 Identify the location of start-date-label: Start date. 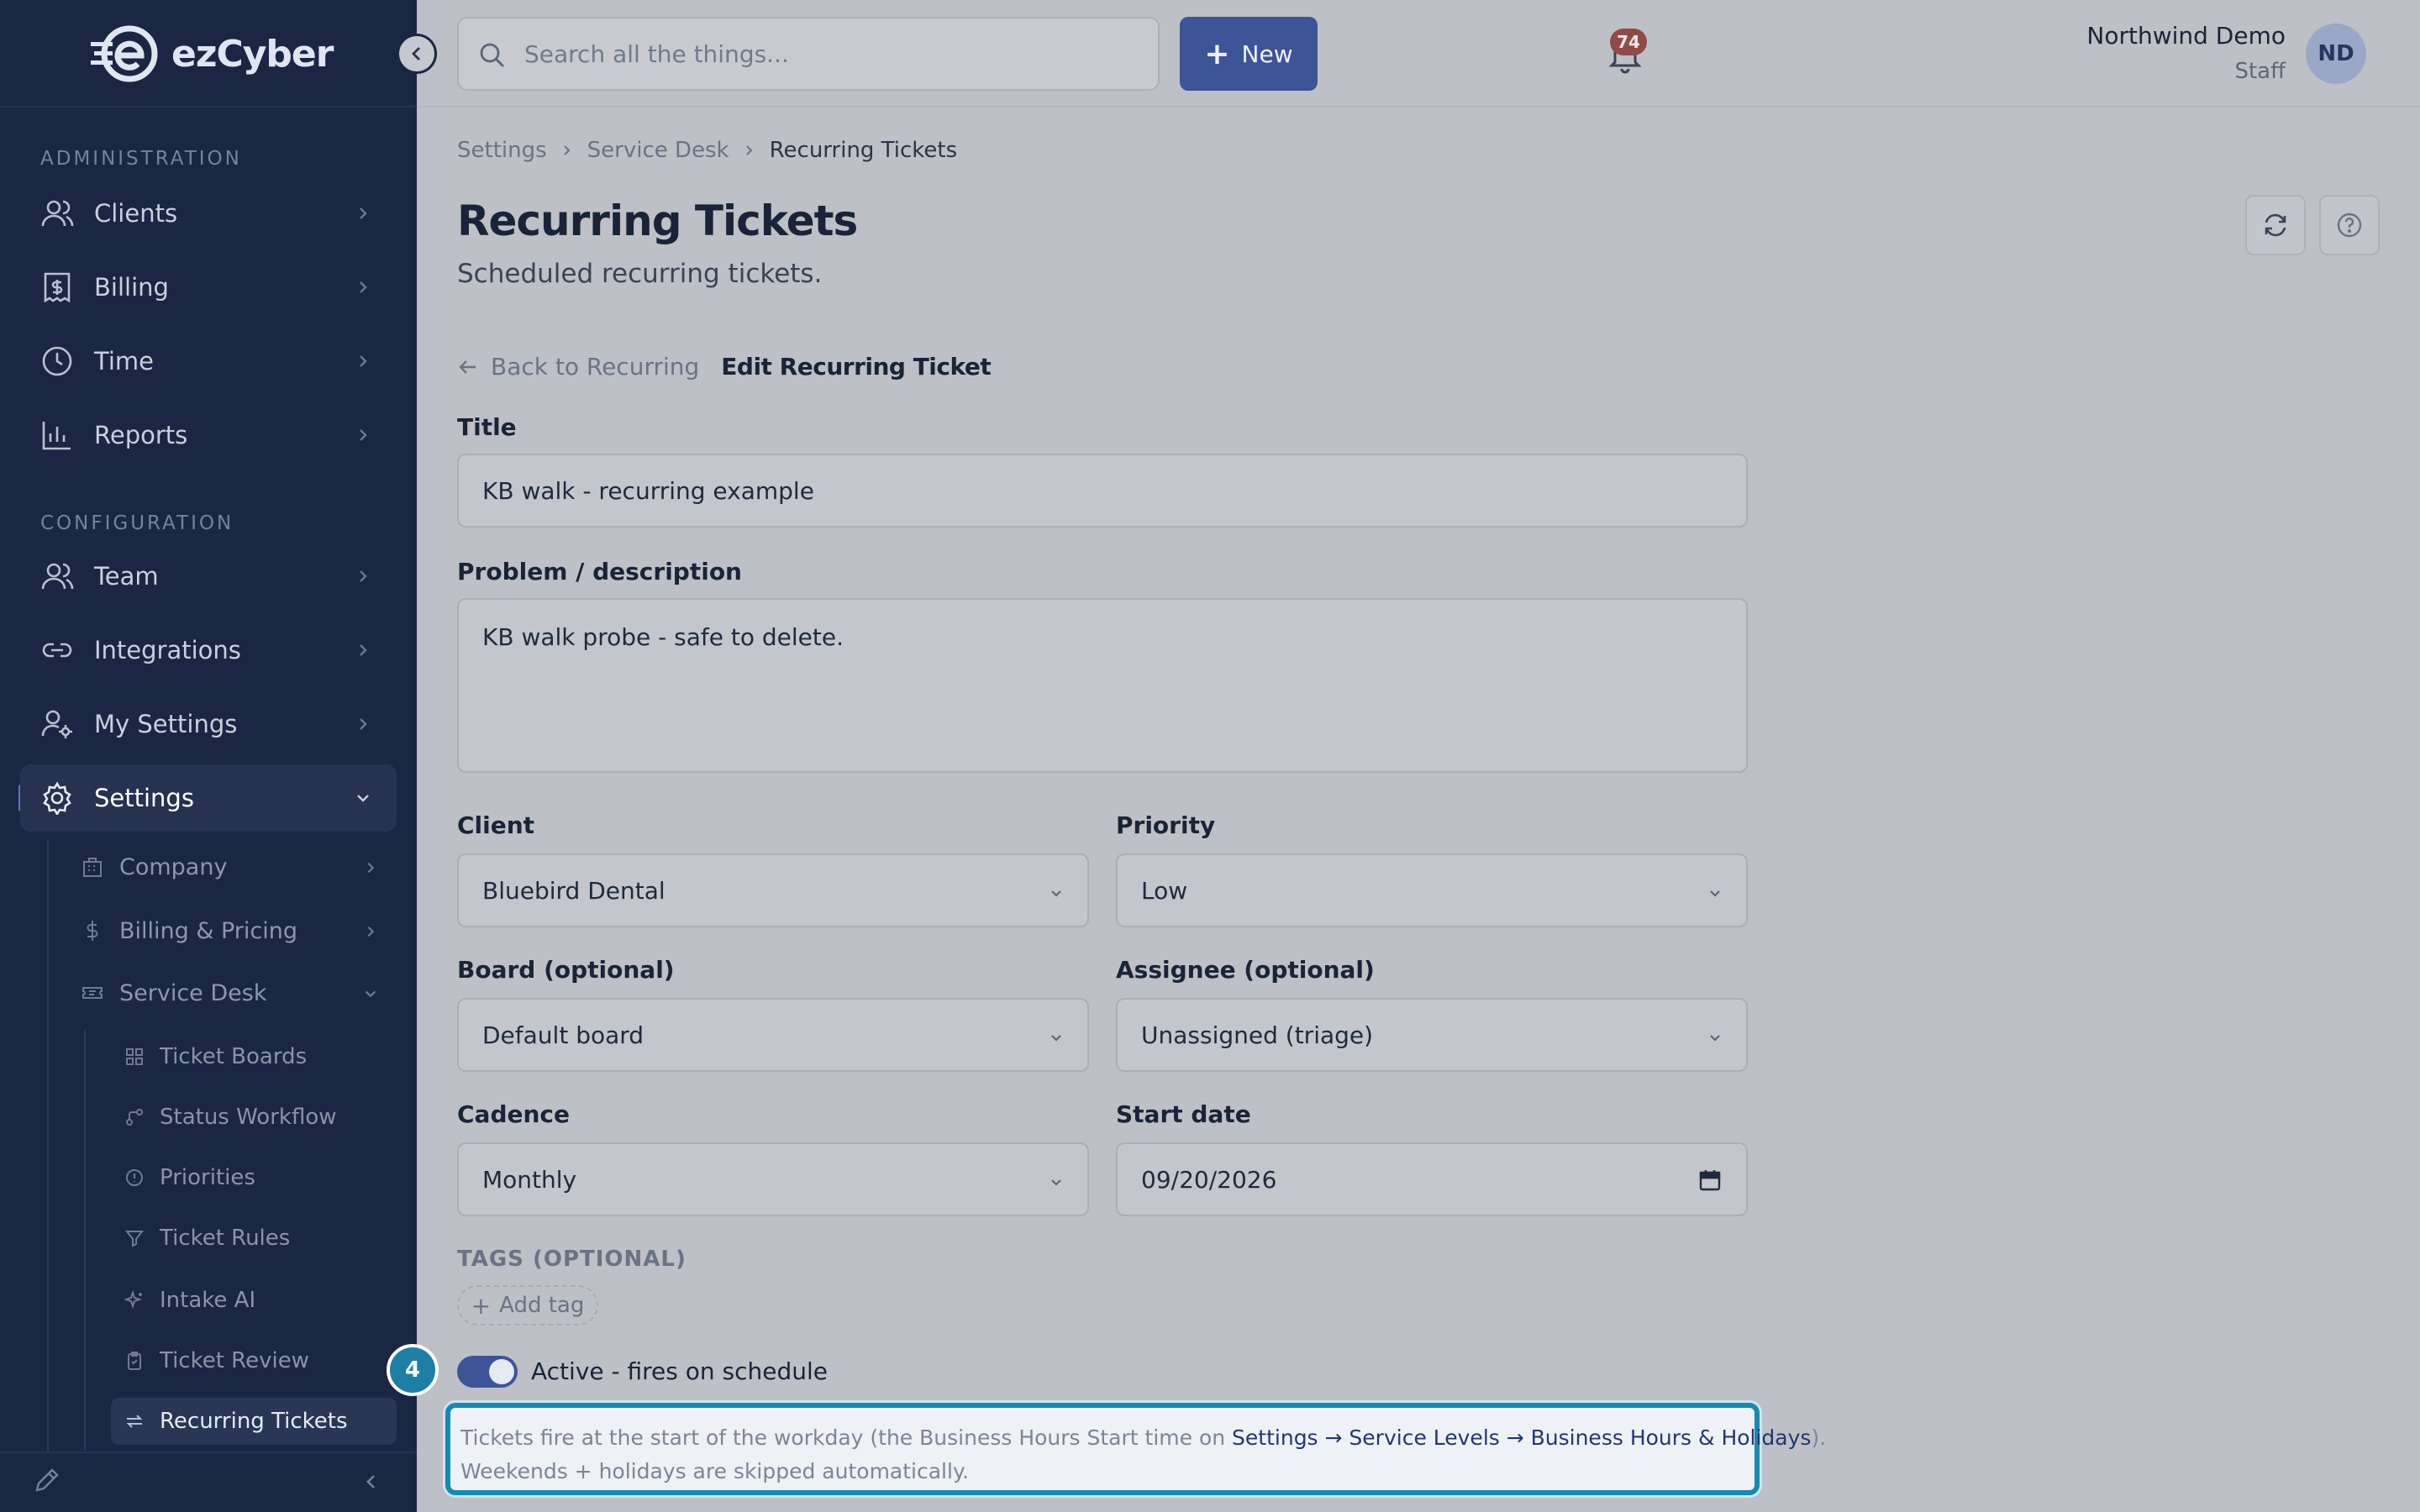
(1183, 1114).